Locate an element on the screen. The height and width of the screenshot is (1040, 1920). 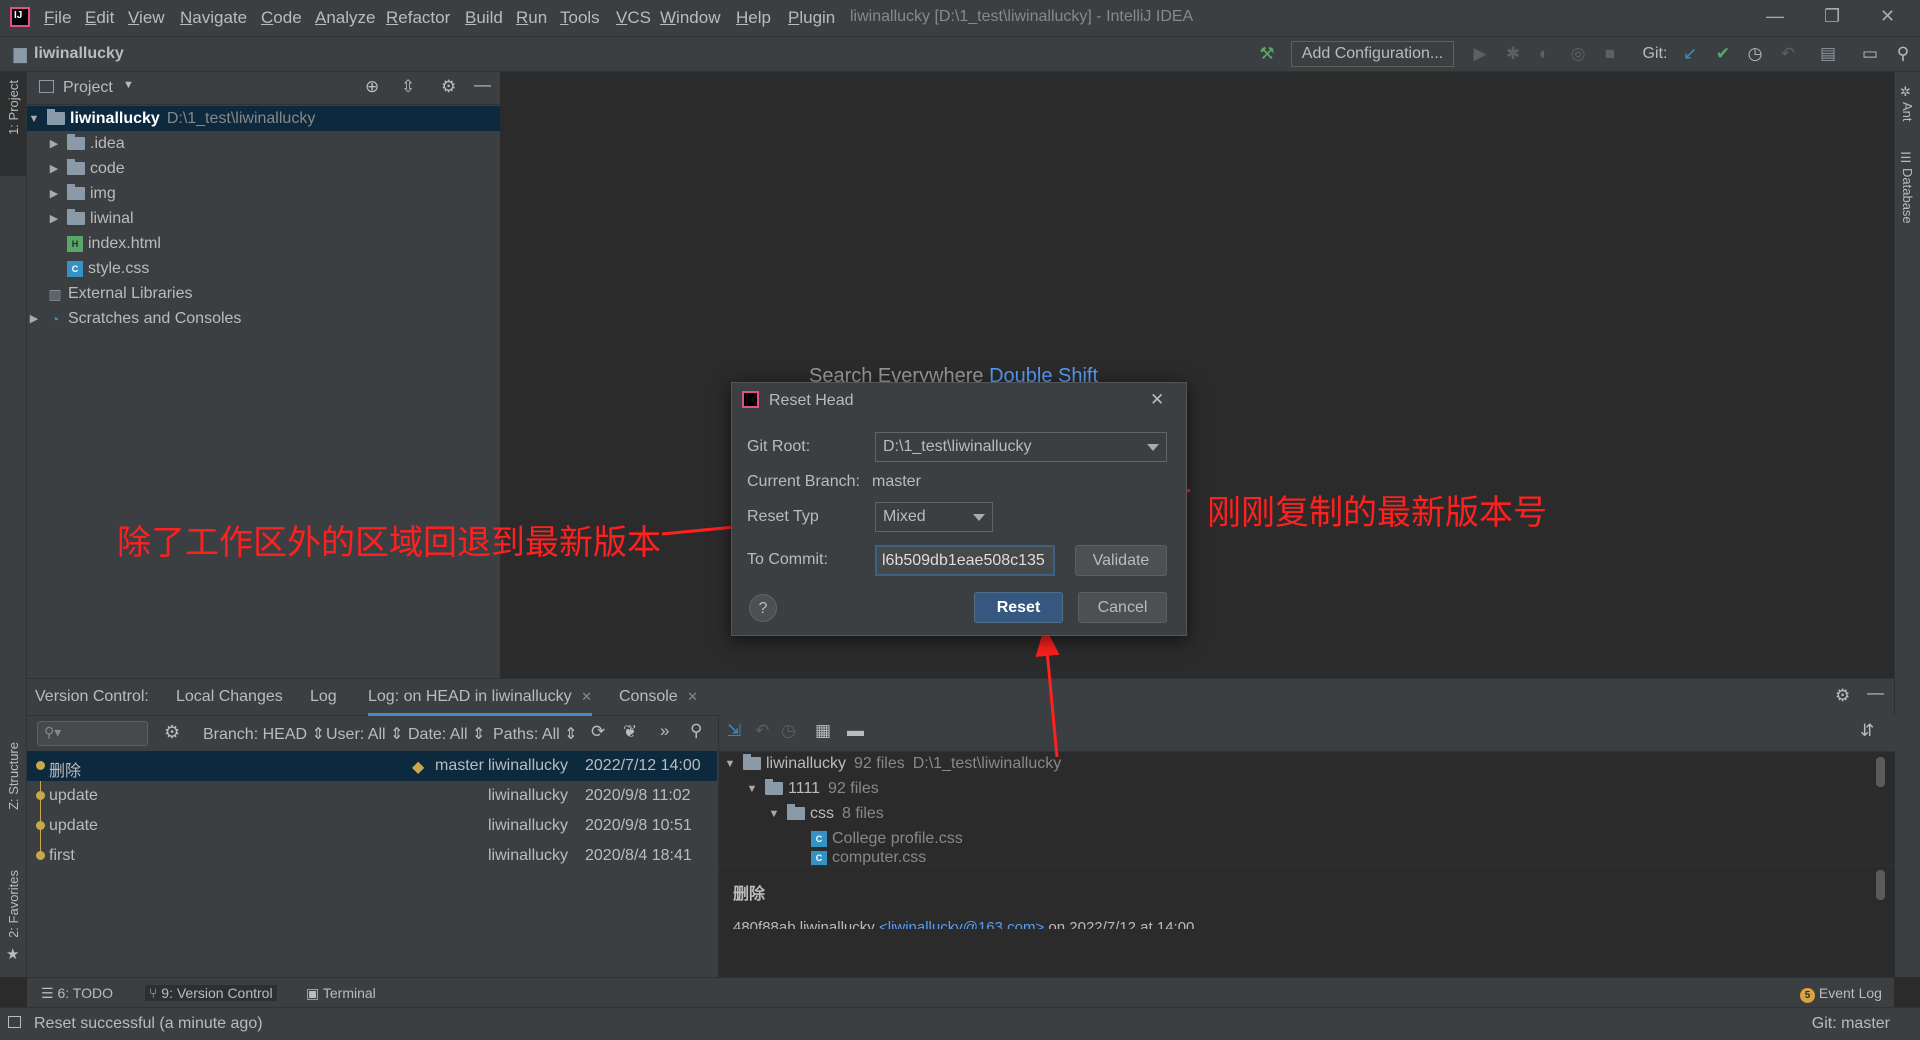
revert-icon: ↶ is located at coordinates (762, 731).